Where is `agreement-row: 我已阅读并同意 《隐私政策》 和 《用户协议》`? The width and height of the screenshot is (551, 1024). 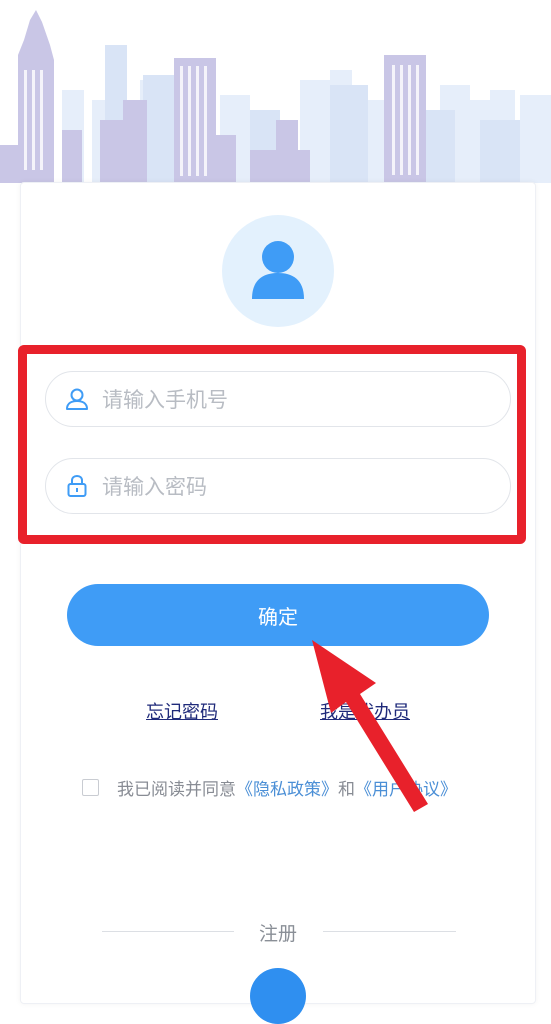
agreement-row: 我已阅读并同意 《隐私政策》 和 《用户协议》 is located at coordinates (269, 787).